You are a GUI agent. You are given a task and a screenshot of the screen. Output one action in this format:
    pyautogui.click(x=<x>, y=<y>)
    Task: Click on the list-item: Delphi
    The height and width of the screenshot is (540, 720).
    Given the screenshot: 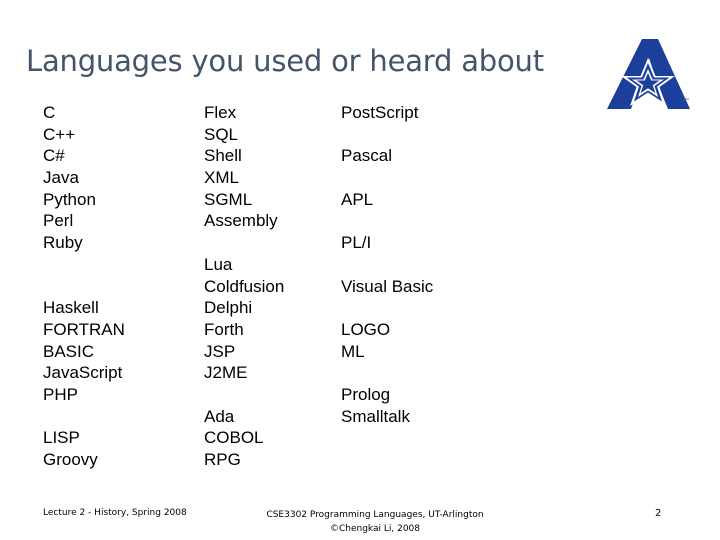 What is the action you would take?
    pyautogui.click(x=228, y=308)
    